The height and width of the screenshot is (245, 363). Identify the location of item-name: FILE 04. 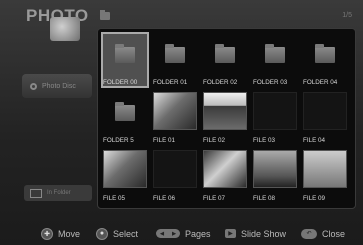
(314, 140).